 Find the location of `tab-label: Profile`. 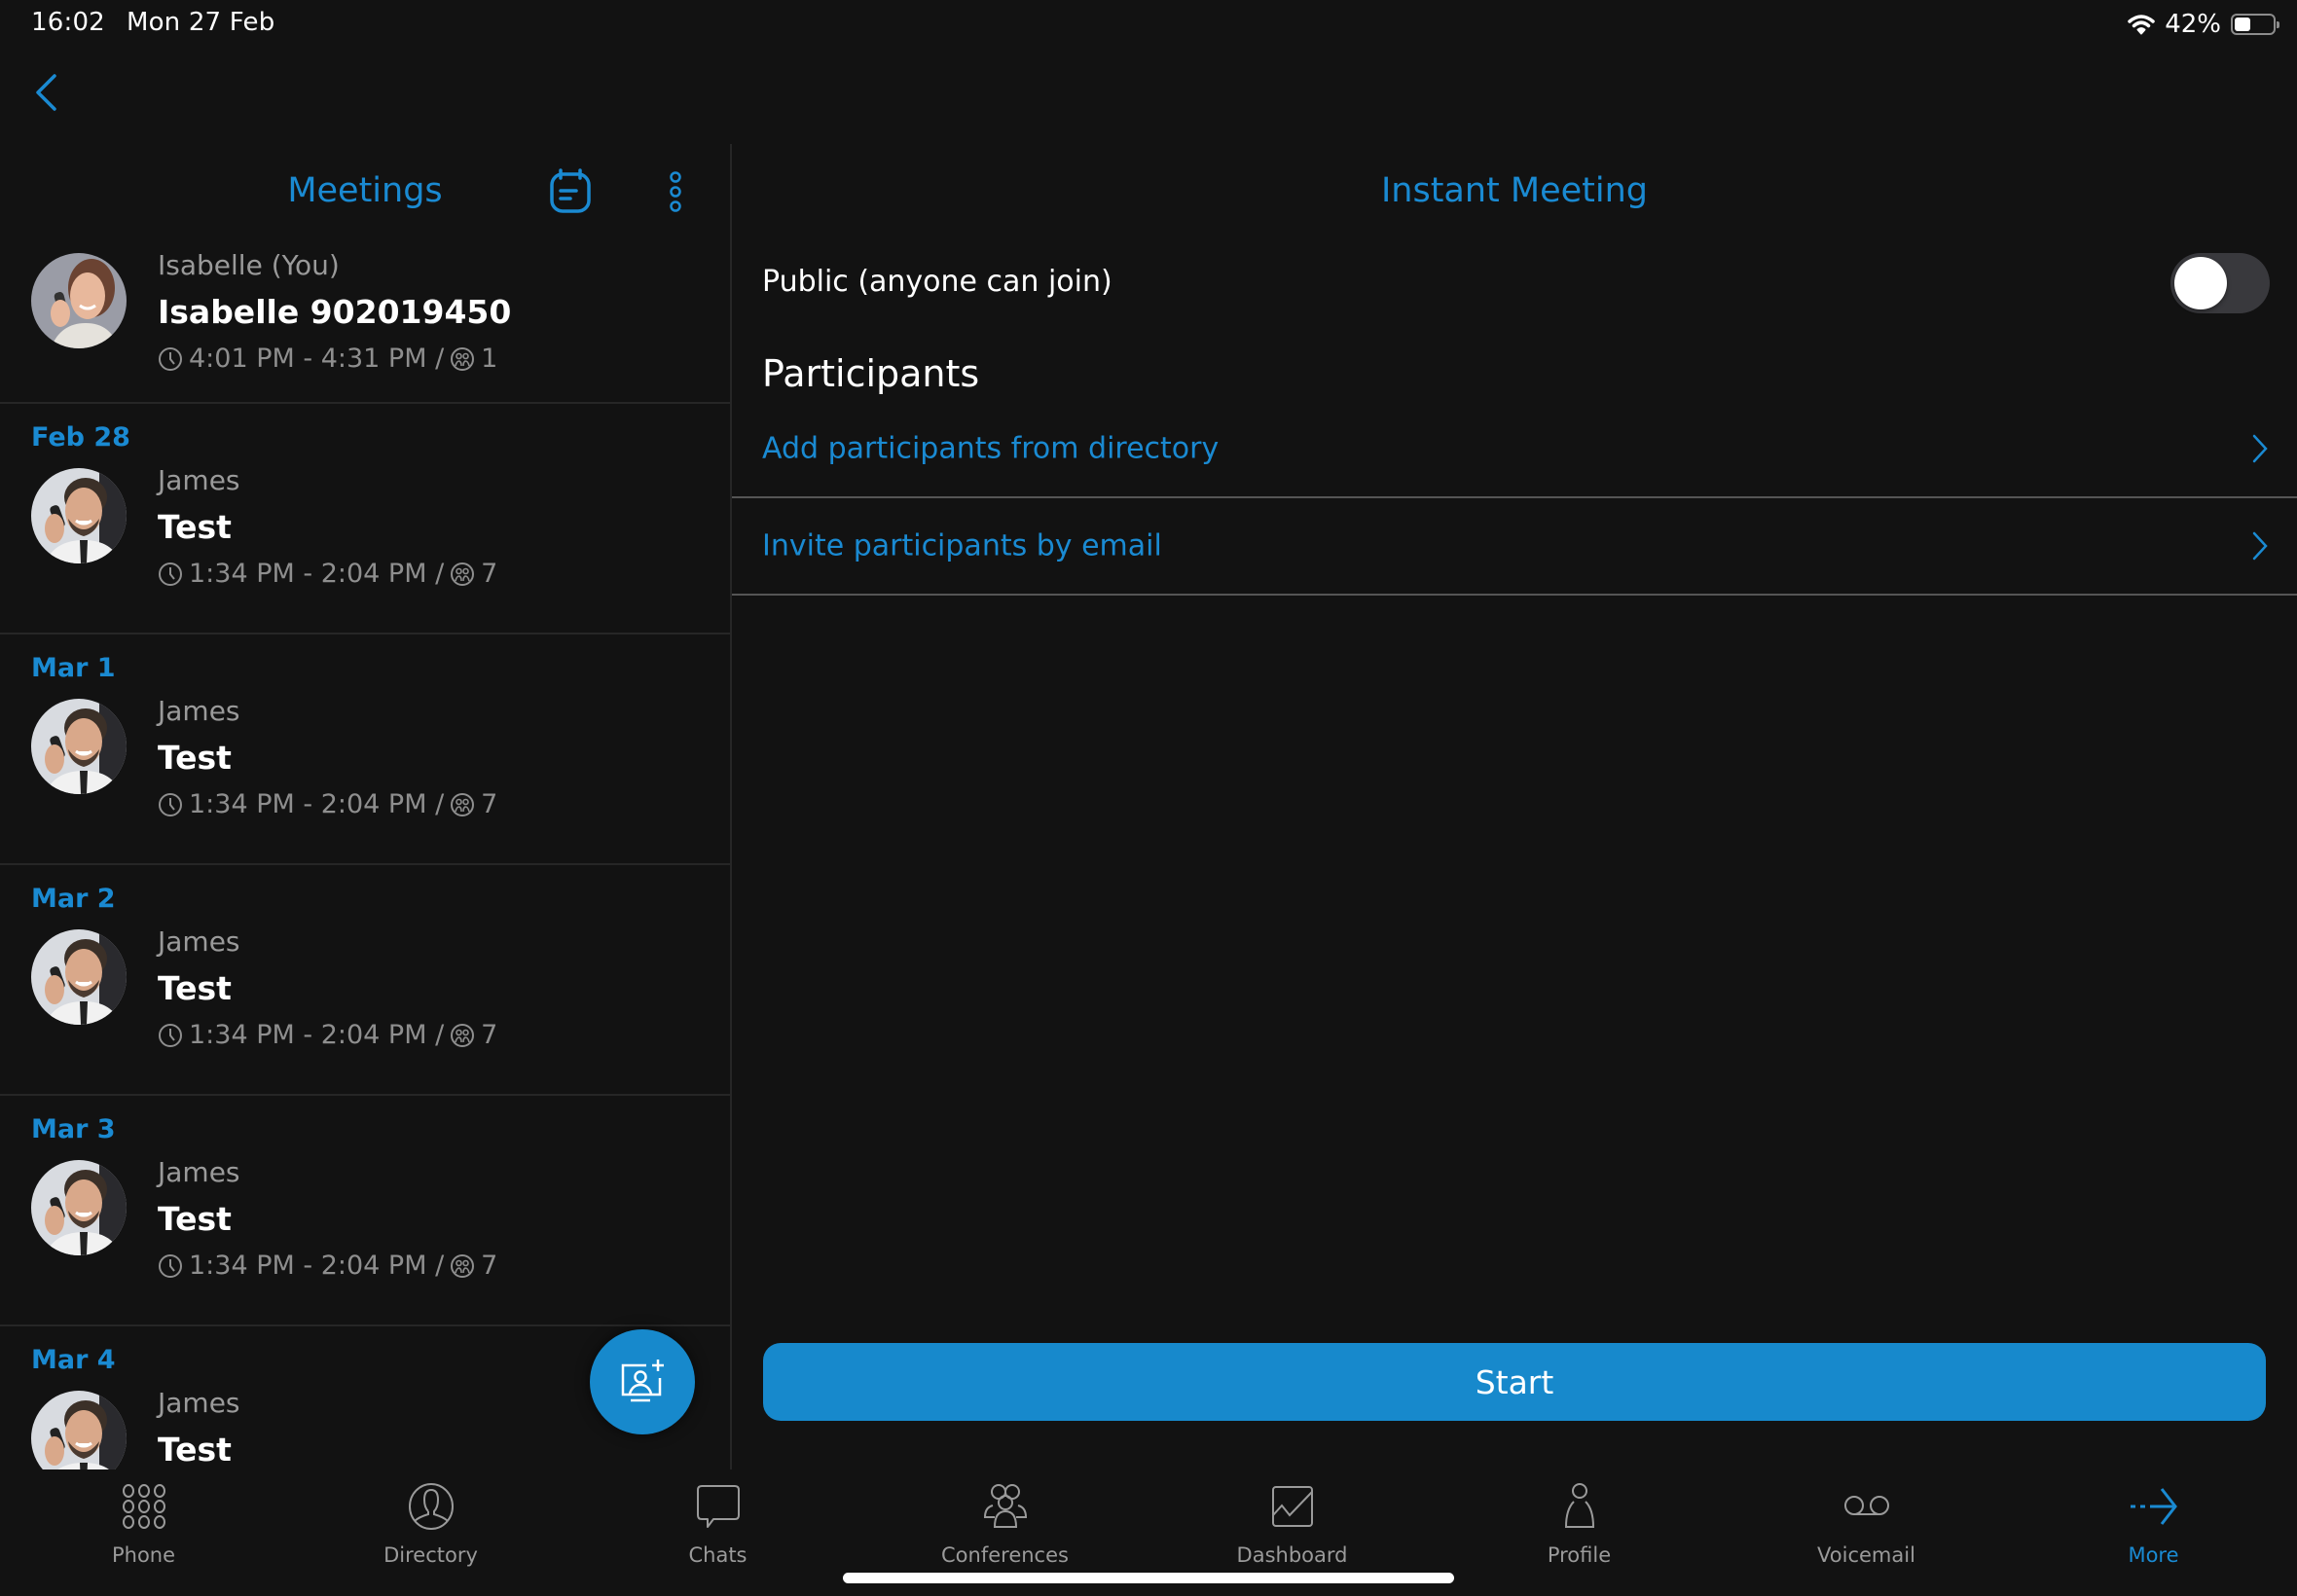

tab-label: Profile is located at coordinates (1580, 1555).